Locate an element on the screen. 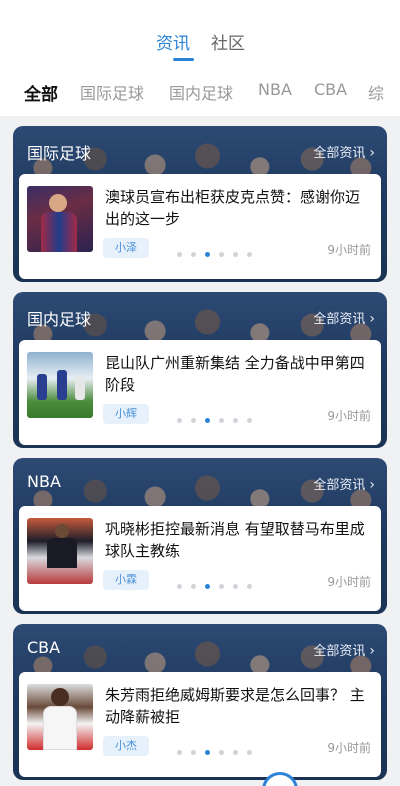 This screenshot has height=786, width=400. author-tag: 小霖 is located at coordinates (126, 580).